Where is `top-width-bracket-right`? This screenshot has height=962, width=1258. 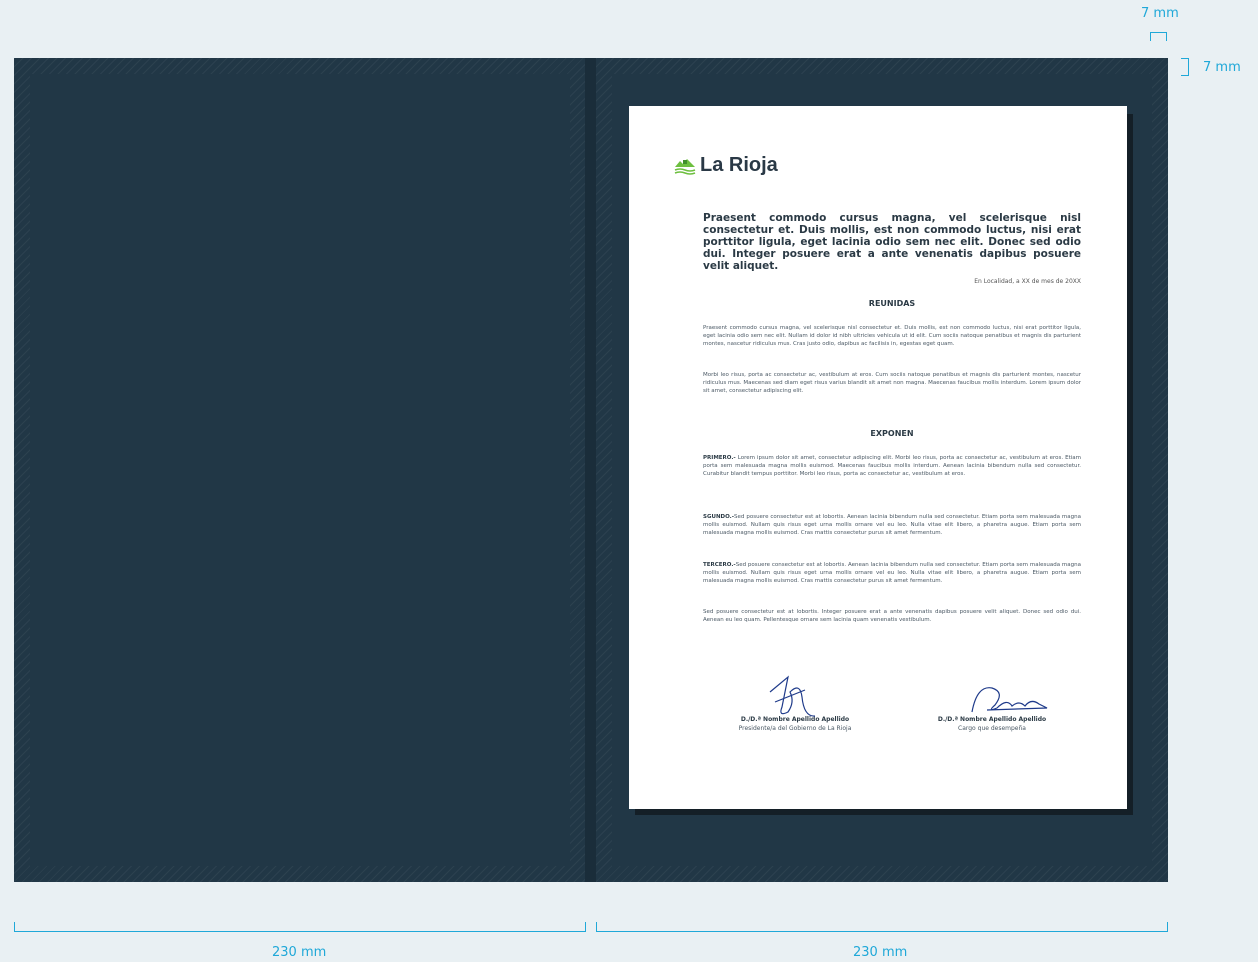 top-width-bracket-right is located at coordinates (1166, 36).